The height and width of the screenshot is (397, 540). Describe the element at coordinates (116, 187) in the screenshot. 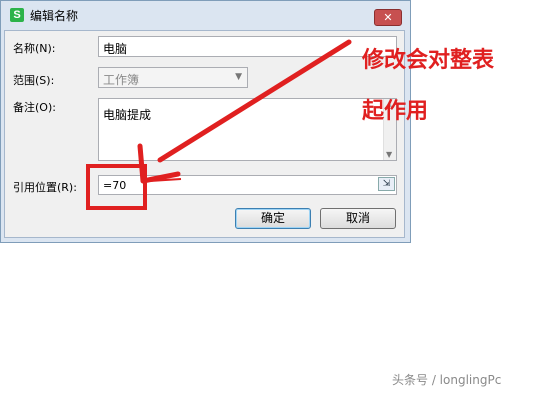

I see `highlight-box` at that location.